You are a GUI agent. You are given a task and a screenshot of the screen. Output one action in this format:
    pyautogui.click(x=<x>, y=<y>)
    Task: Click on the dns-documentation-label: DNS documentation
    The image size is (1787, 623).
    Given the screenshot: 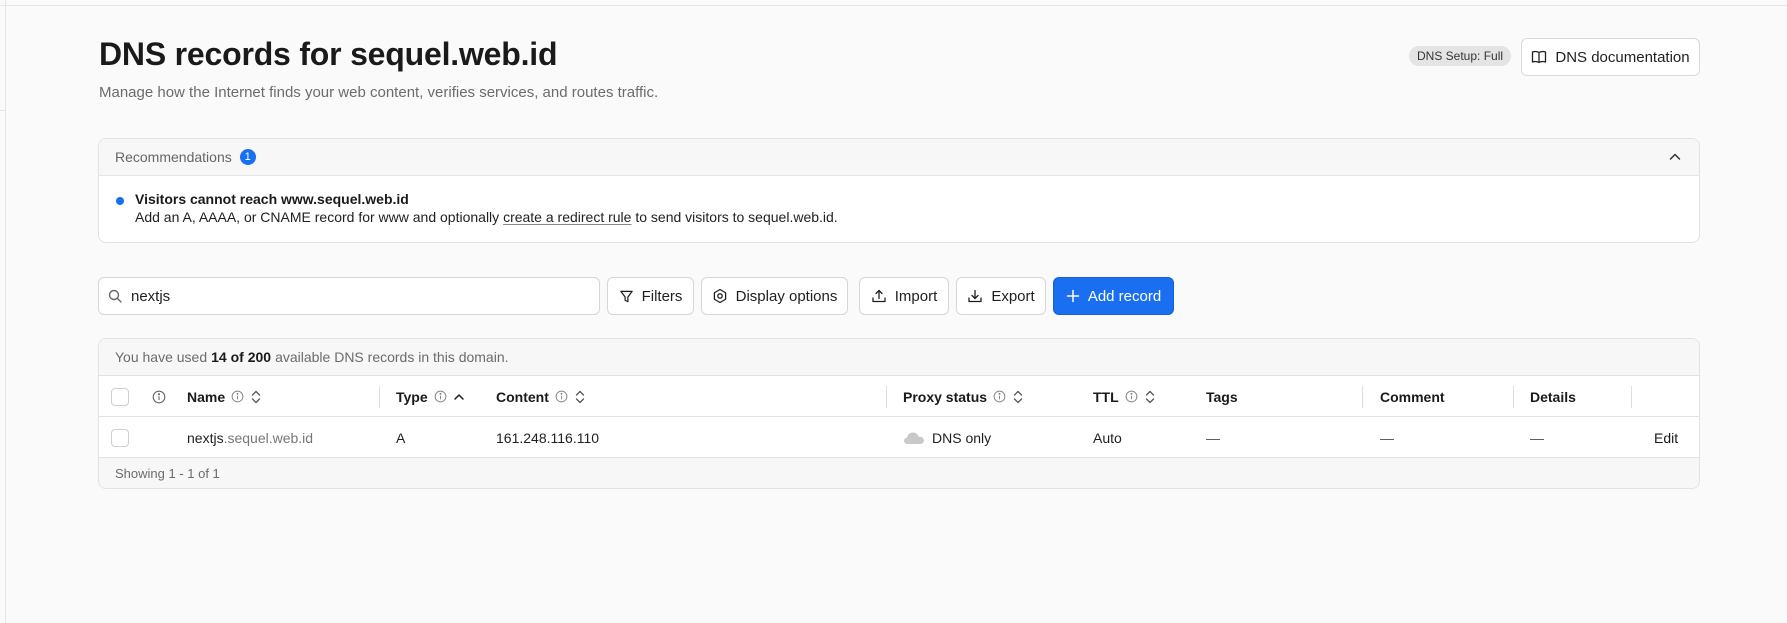 What is the action you would take?
    pyautogui.click(x=1622, y=57)
    